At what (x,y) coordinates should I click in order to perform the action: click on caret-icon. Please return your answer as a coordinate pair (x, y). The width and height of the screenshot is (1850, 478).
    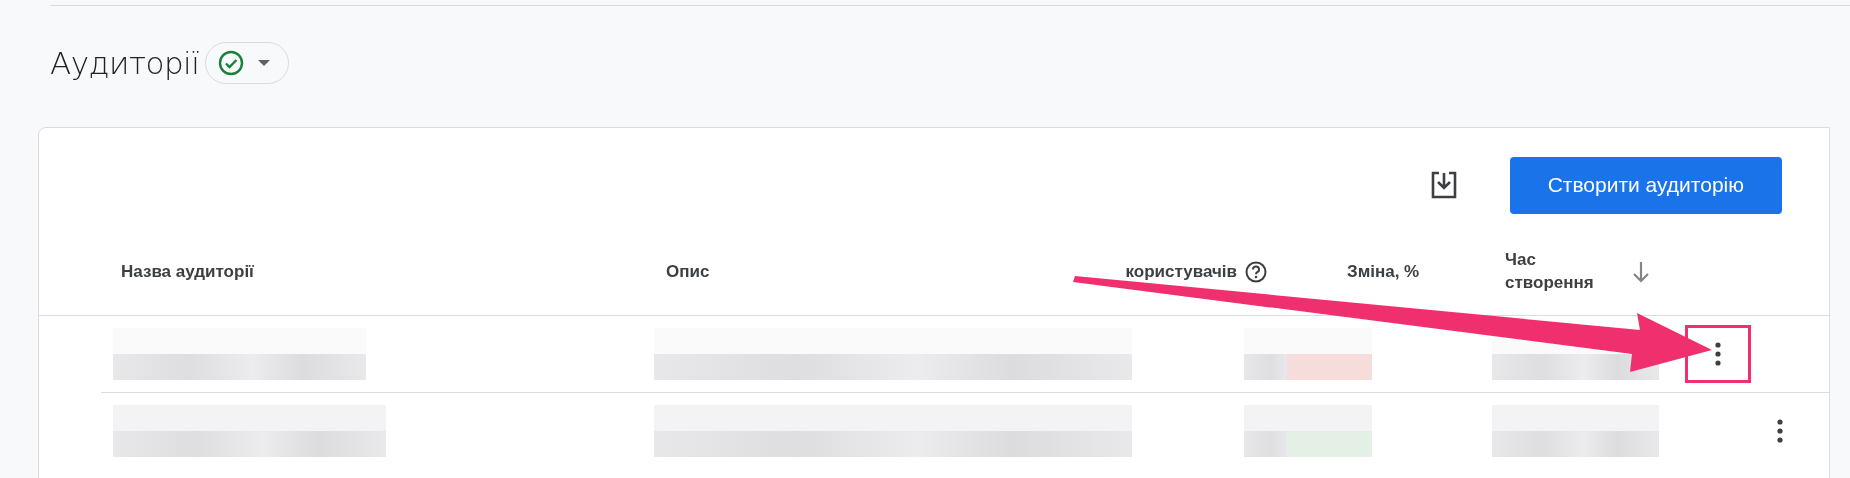
    Looking at the image, I should click on (264, 63).